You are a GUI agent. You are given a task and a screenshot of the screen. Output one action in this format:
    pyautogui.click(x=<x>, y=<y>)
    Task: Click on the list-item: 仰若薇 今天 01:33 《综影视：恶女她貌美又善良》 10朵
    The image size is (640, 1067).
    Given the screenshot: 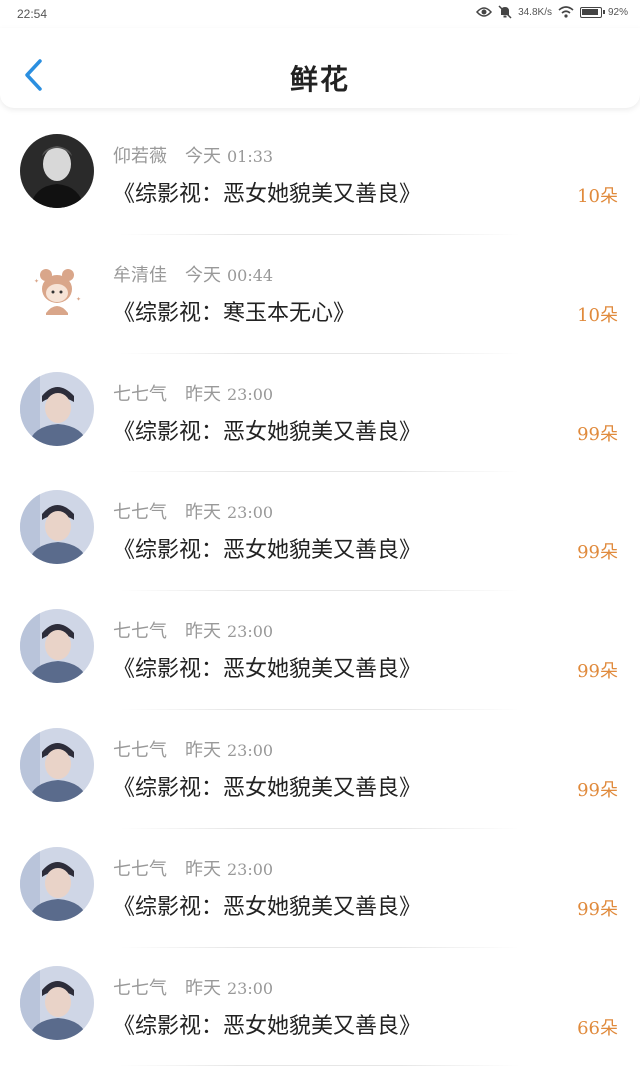 What is the action you would take?
    pyautogui.click(x=320, y=175)
    